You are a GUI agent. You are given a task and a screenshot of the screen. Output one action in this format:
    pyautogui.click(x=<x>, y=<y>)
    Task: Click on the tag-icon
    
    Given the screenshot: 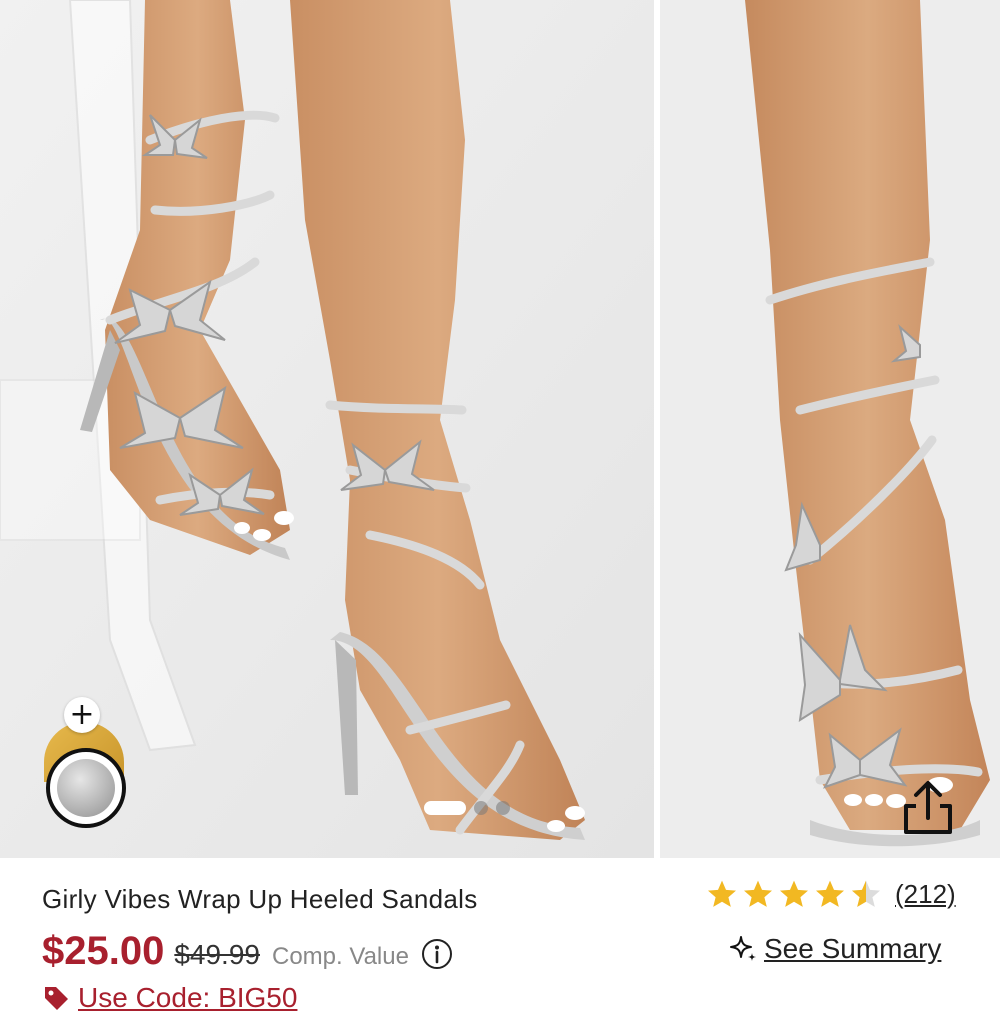 What is the action you would take?
    pyautogui.click(x=56, y=998)
    